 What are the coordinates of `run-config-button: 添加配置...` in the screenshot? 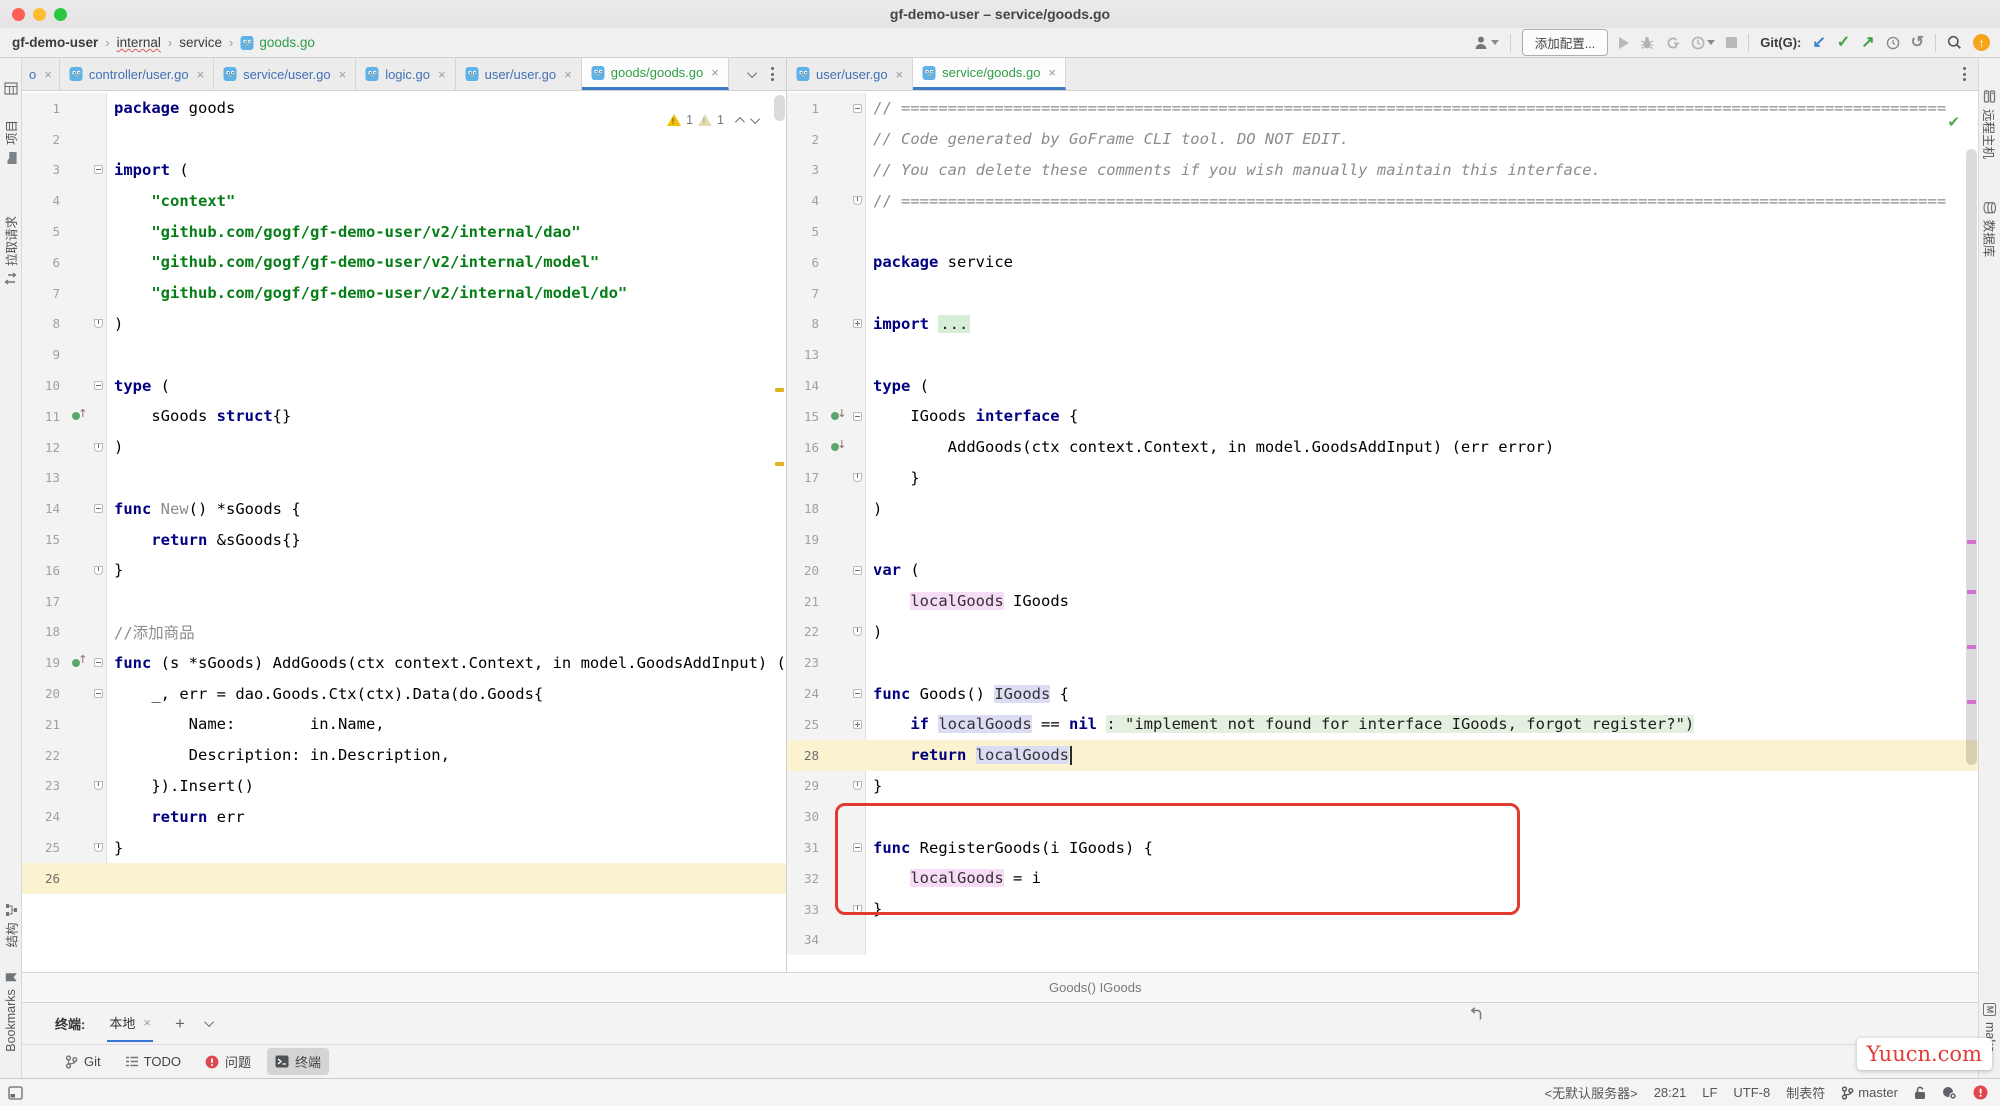 It's located at (1565, 42).